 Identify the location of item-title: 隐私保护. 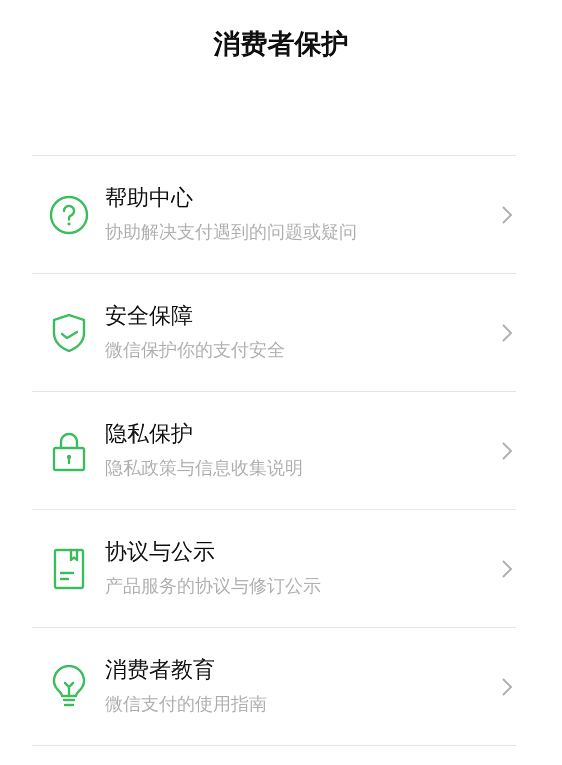
(149, 434).